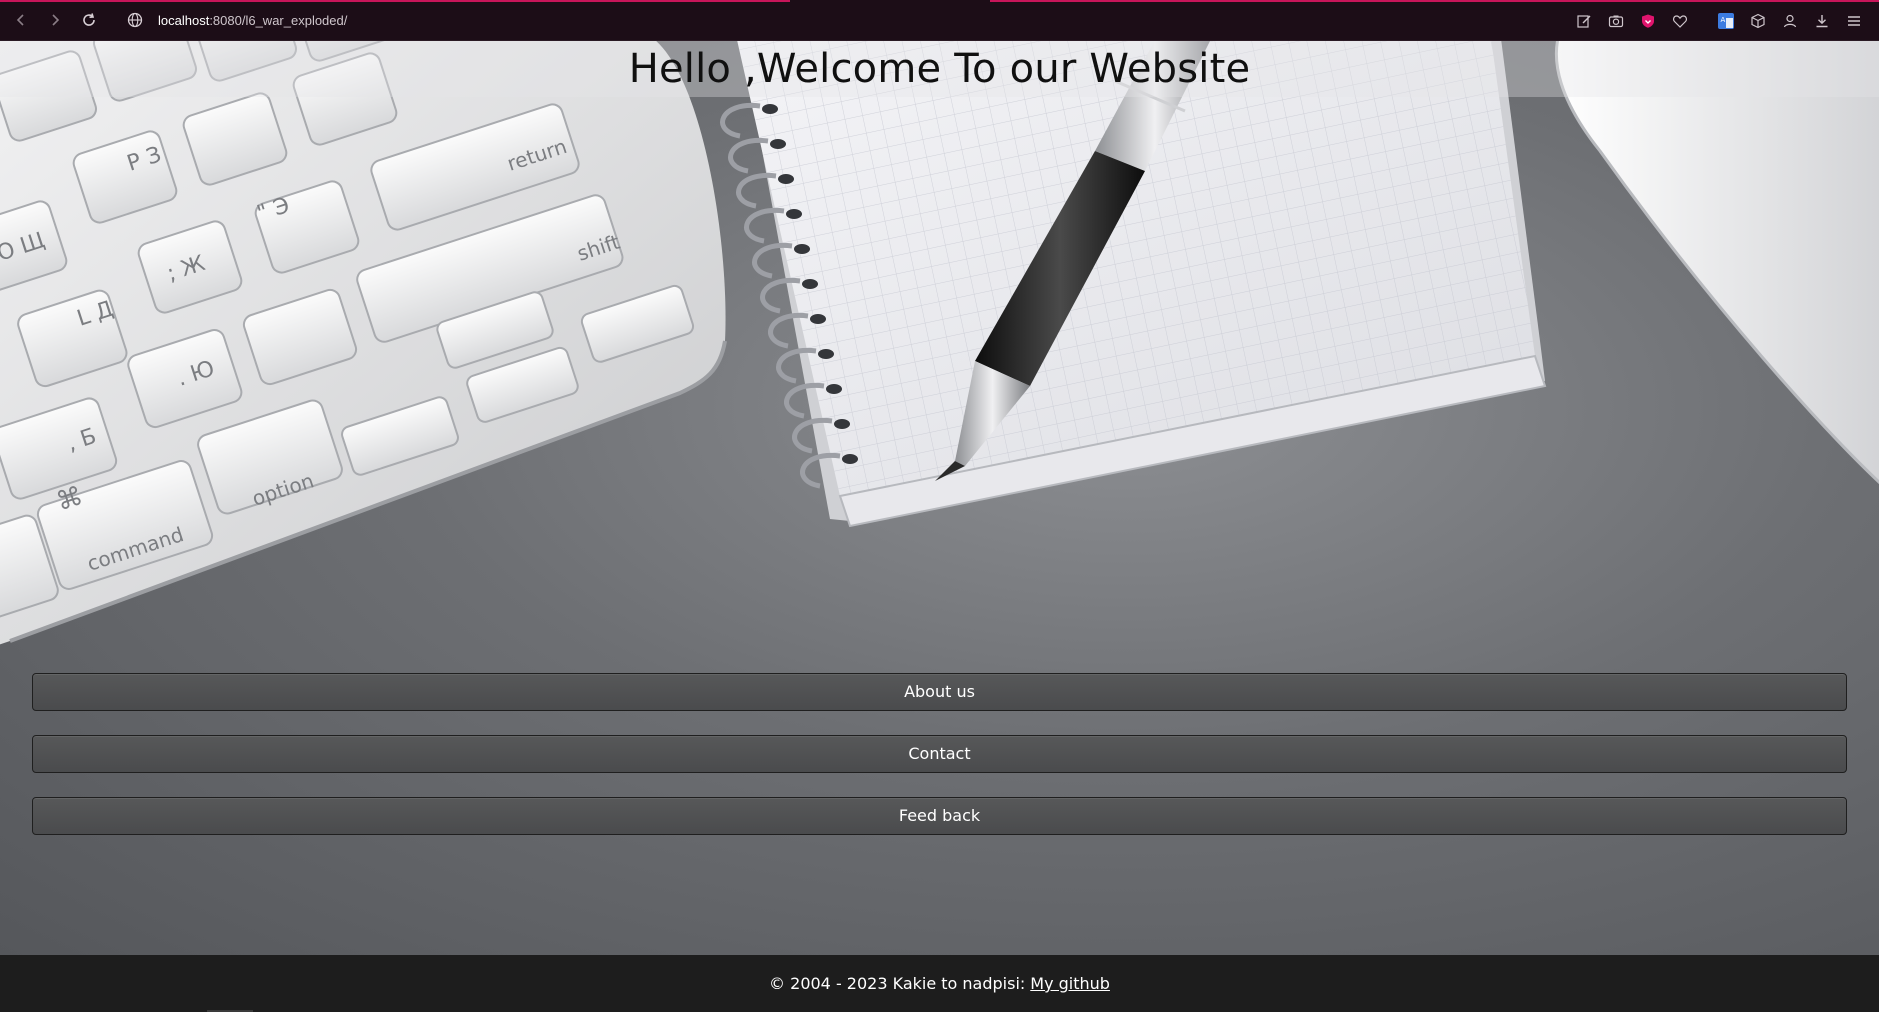 The width and height of the screenshot is (1879, 1012). Describe the element at coordinates (1070, 983) in the screenshot. I see `github-link: My github` at that location.